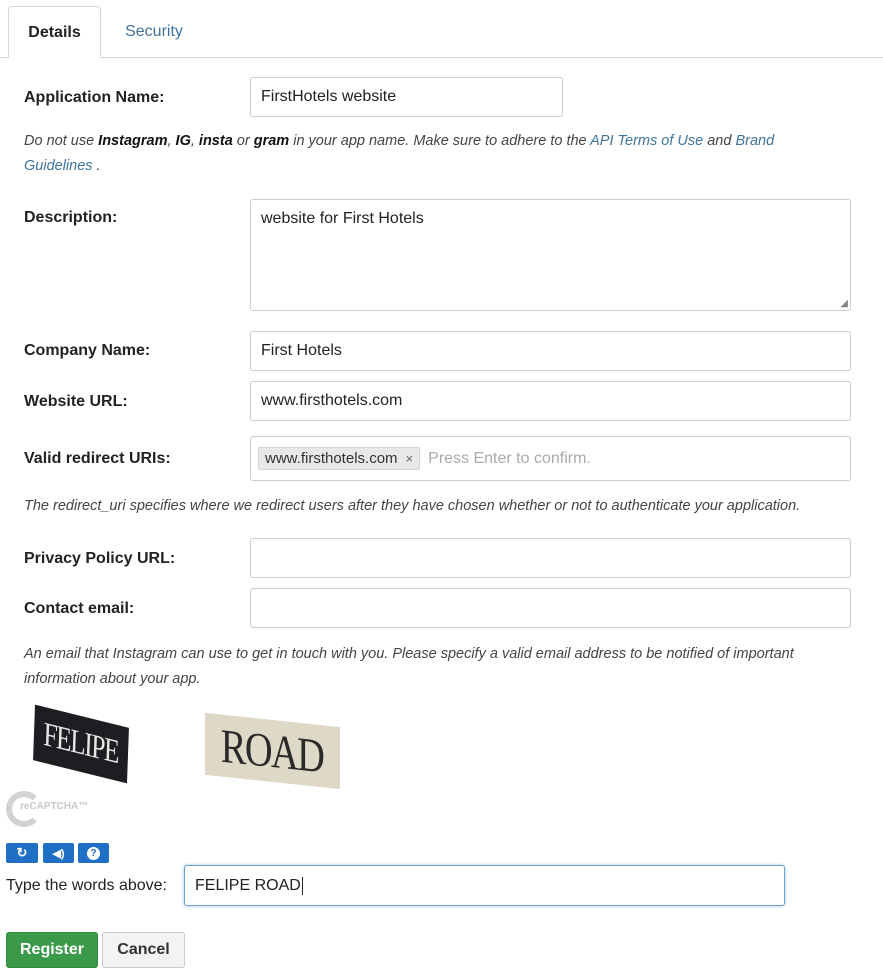 This screenshot has width=883, height=968. What do you see at coordinates (52, 950) in the screenshot?
I see `register-button: Register` at bounding box center [52, 950].